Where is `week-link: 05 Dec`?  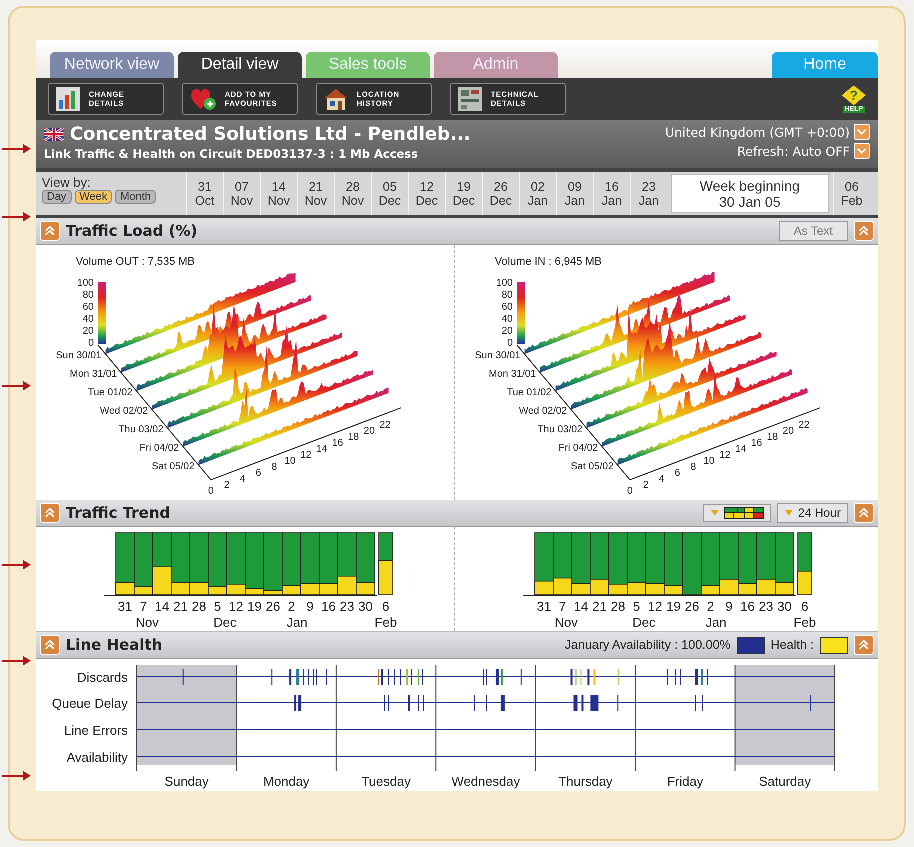 week-link: 05 Dec is located at coordinates (389, 193).